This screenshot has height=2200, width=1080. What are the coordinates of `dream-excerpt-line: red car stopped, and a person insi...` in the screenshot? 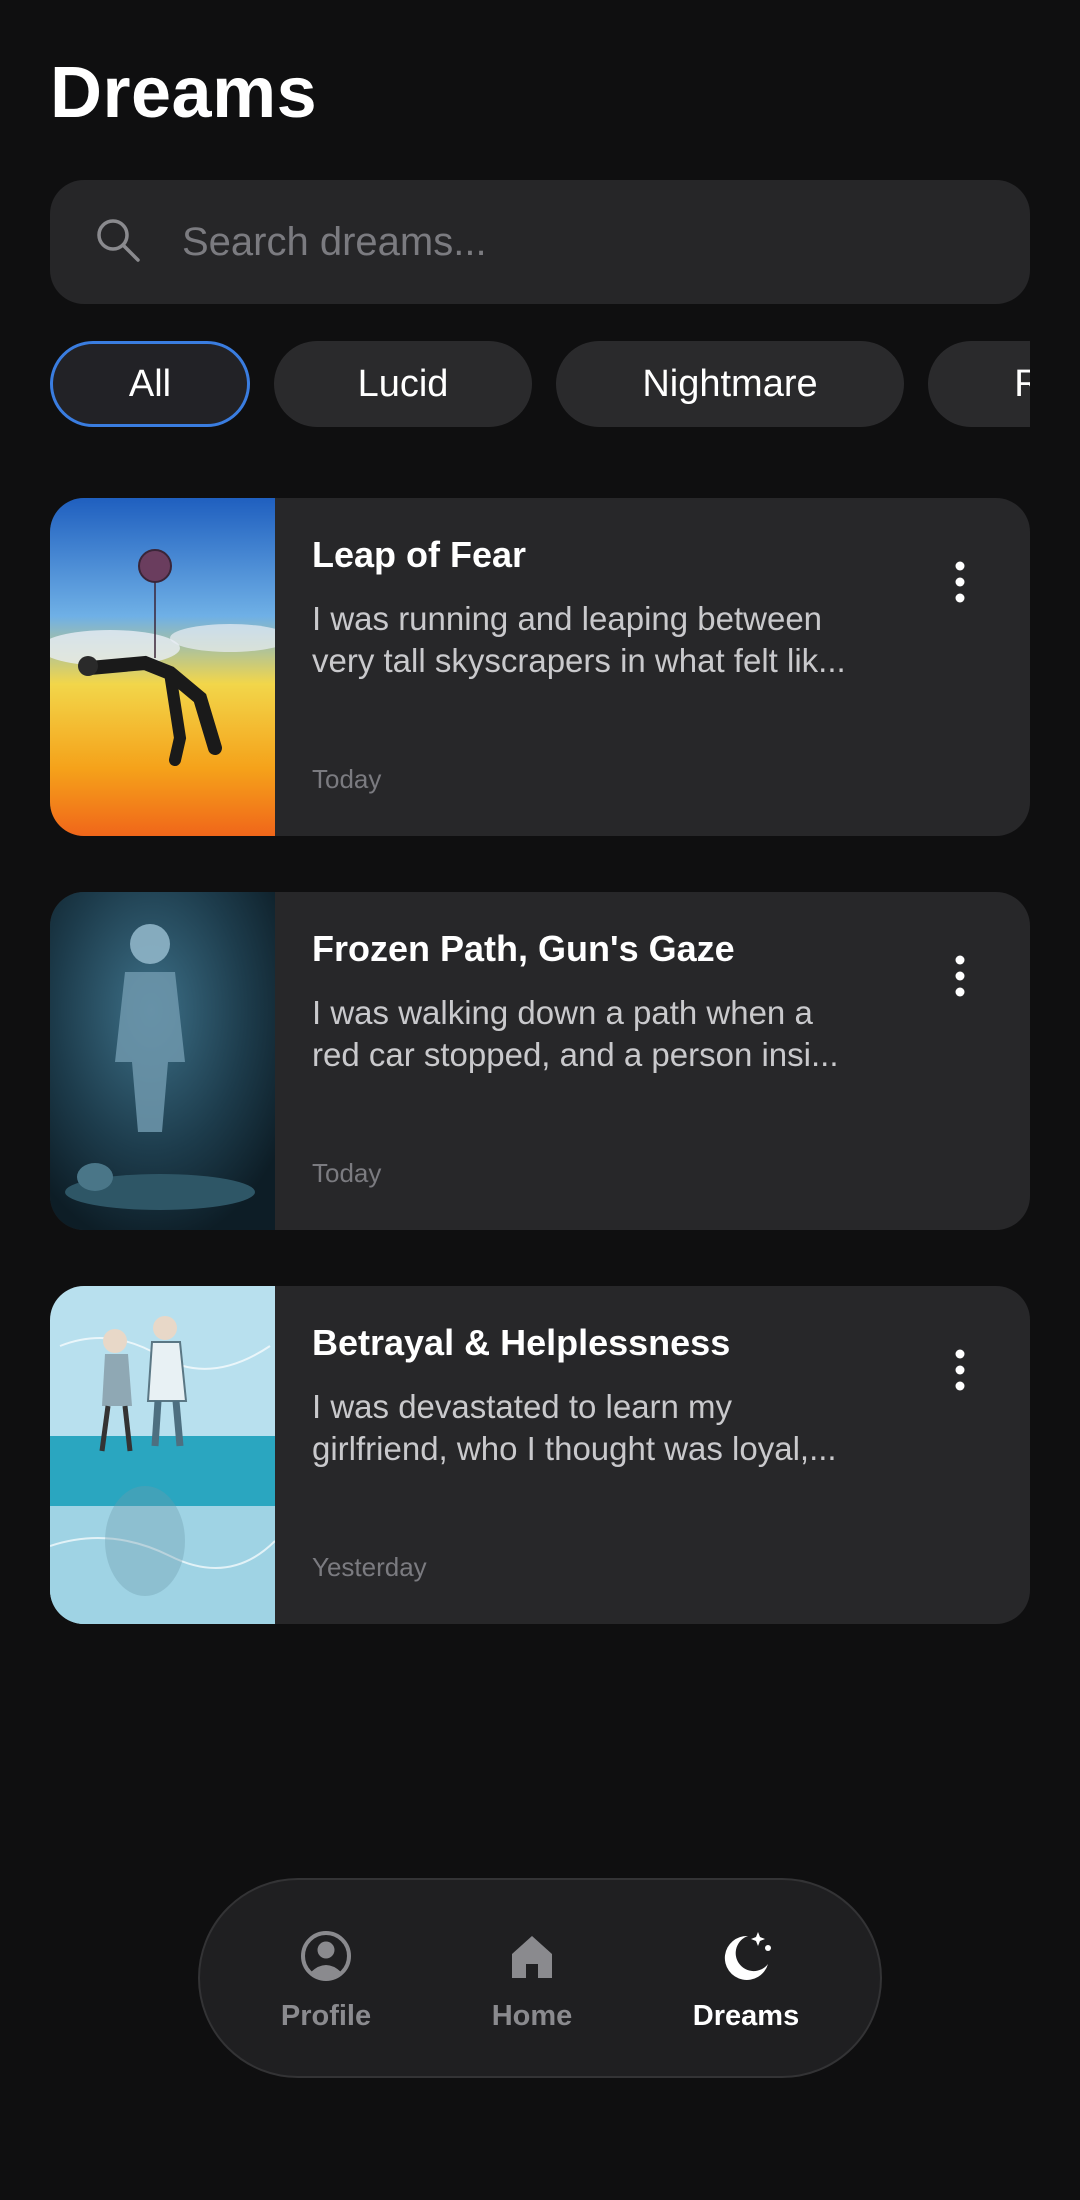 It's located at (575, 1054).